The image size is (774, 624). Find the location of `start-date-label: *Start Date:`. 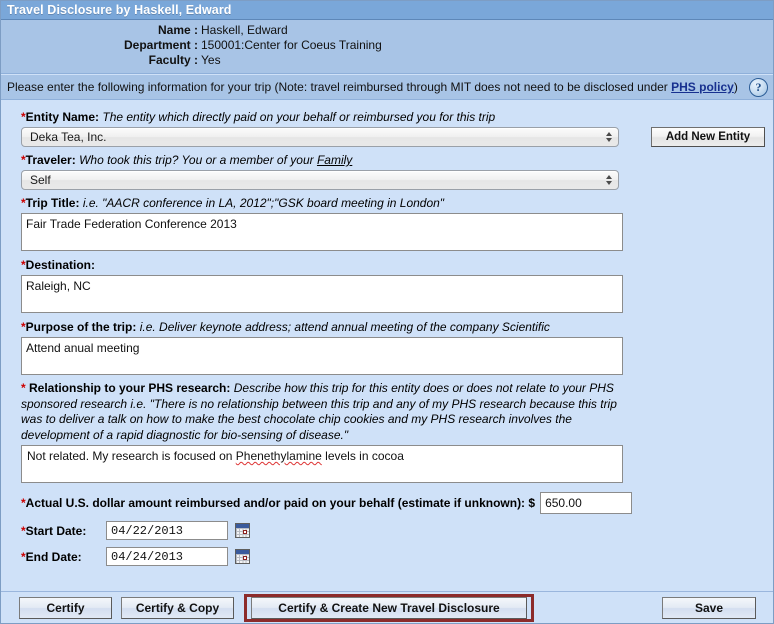

start-date-label: *Start Date: is located at coordinates (63, 531).